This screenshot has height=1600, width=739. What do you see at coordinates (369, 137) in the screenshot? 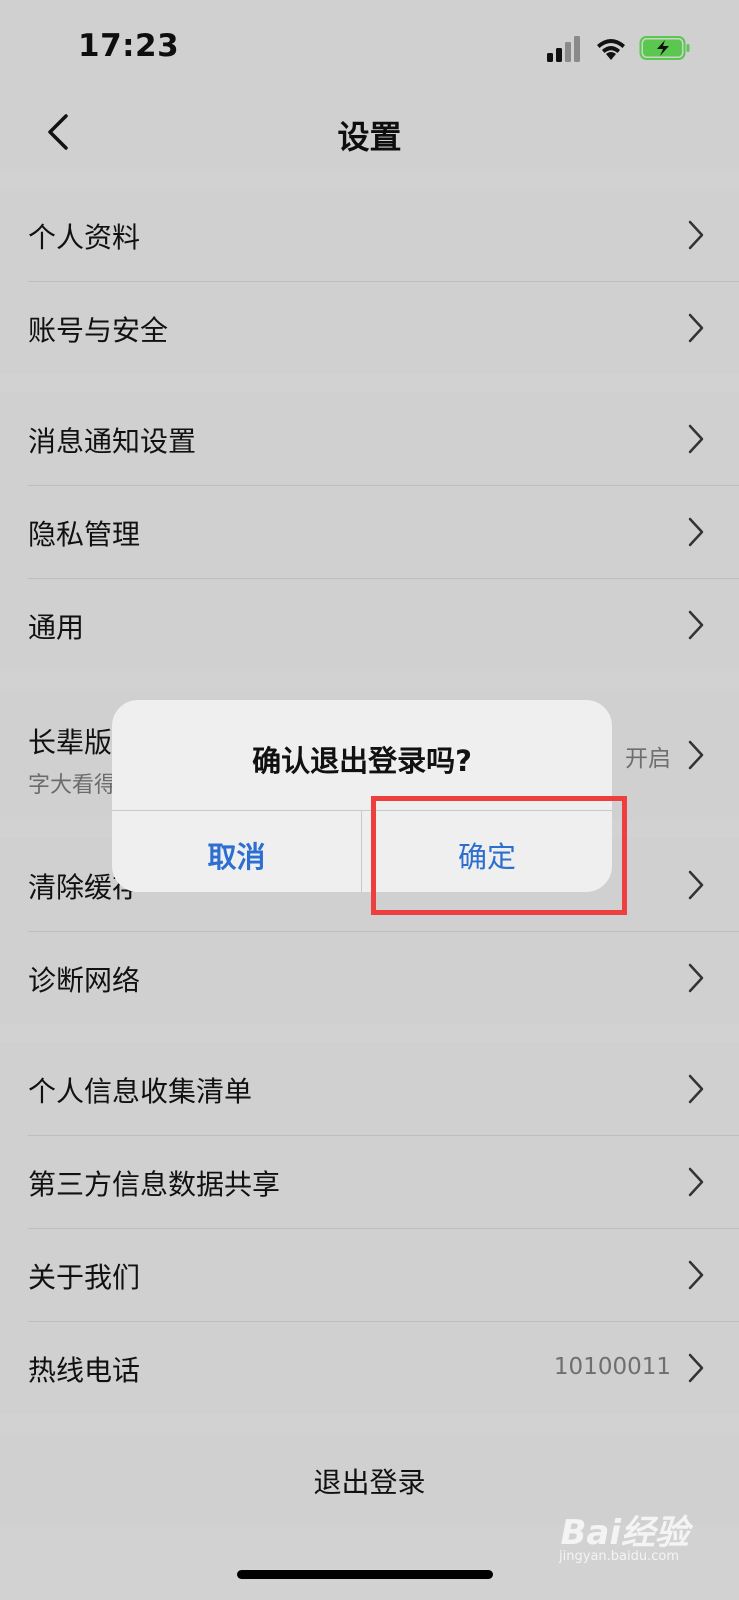
I see `page-title: 设置` at bounding box center [369, 137].